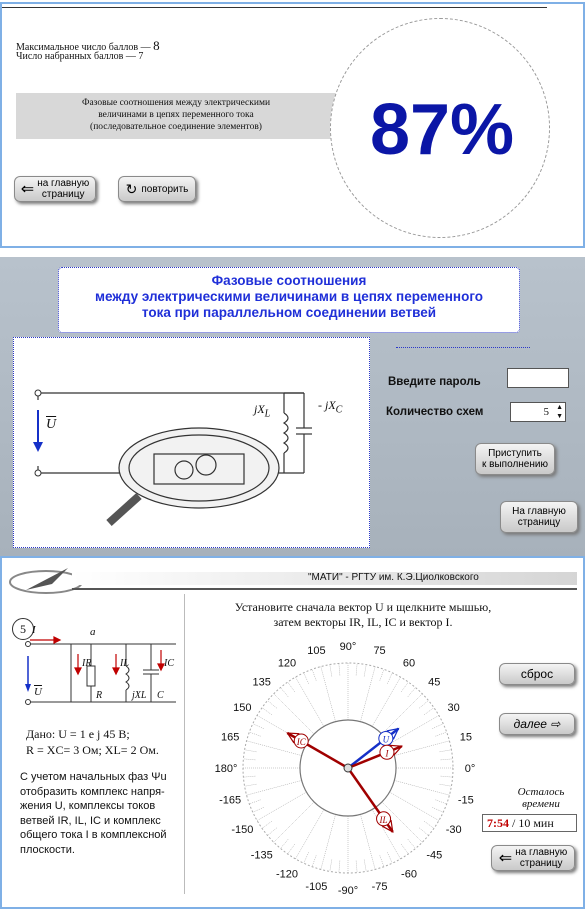 This screenshot has height=909, width=585. What do you see at coordinates (348, 768) in the screenshot?
I see `origin-point` at bounding box center [348, 768].